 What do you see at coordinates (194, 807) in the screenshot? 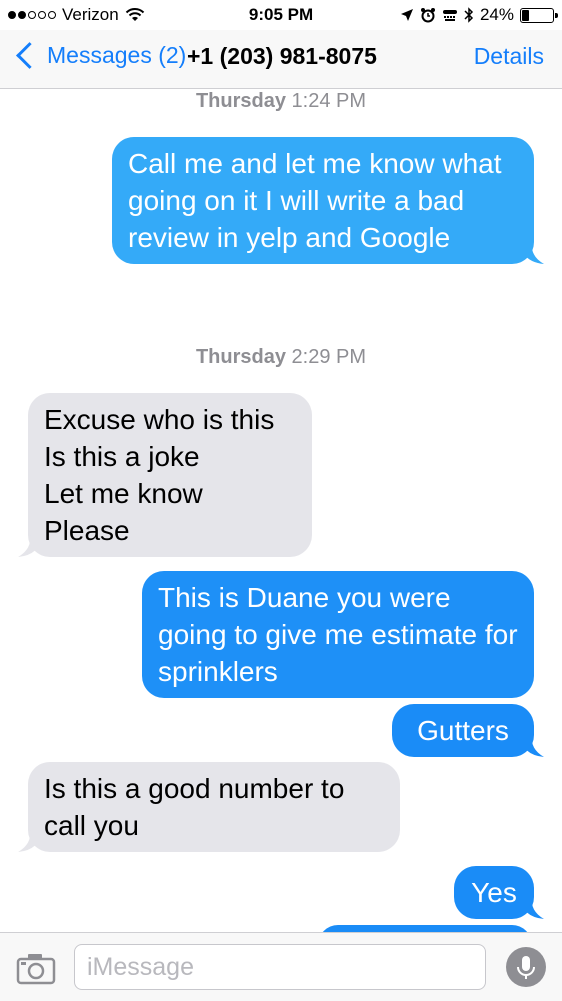
I see `message-text: Is this a good number to call you` at bounding box center [194, 807].